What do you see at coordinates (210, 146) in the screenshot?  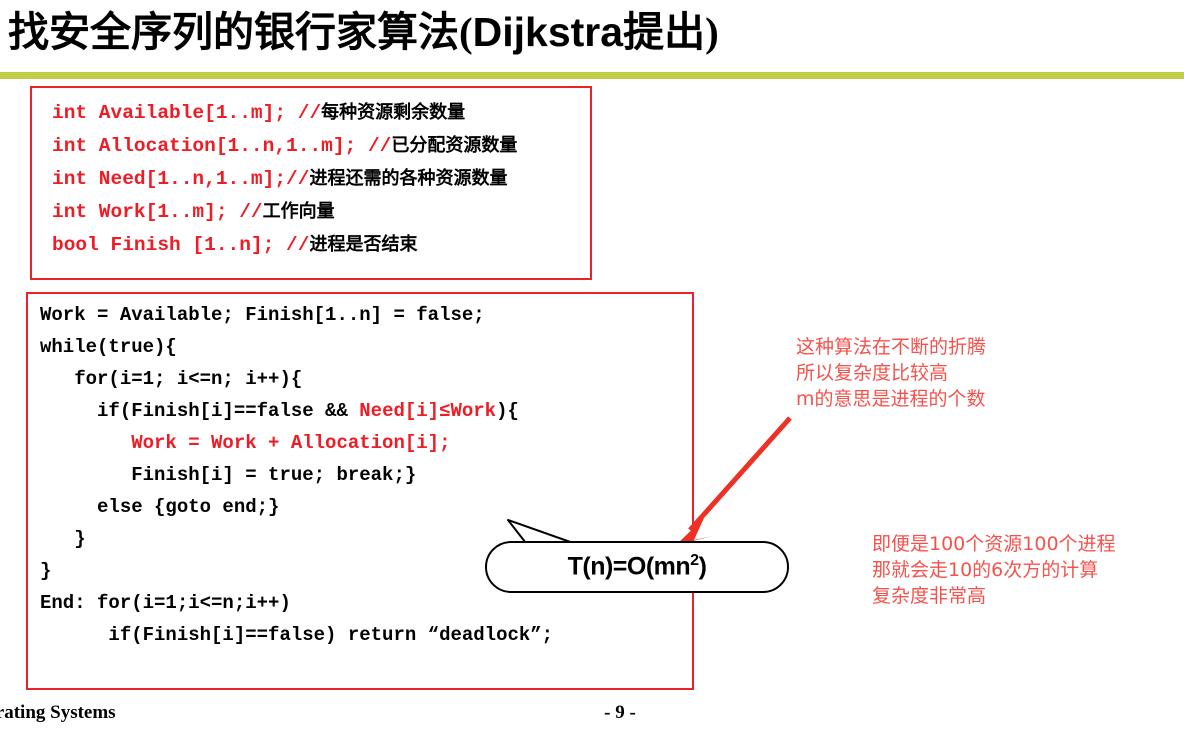 I see `code-text: int Allocation[1..n,1..m];` at bounding box center [210, 146].